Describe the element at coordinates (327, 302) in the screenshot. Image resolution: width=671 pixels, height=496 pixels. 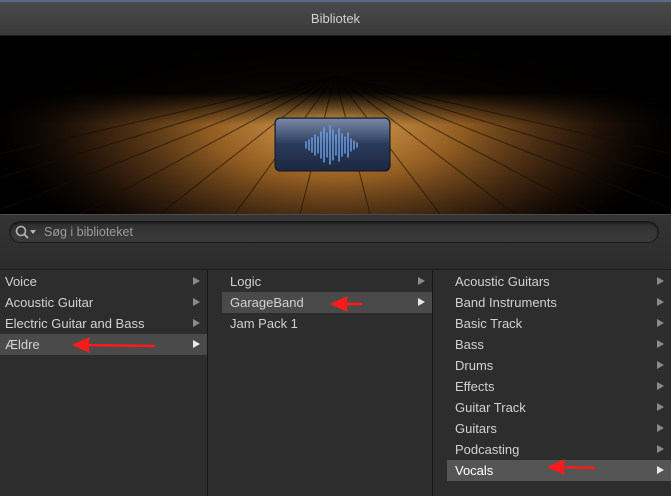
I see `library-item-garageband: GarageBand` at that location.